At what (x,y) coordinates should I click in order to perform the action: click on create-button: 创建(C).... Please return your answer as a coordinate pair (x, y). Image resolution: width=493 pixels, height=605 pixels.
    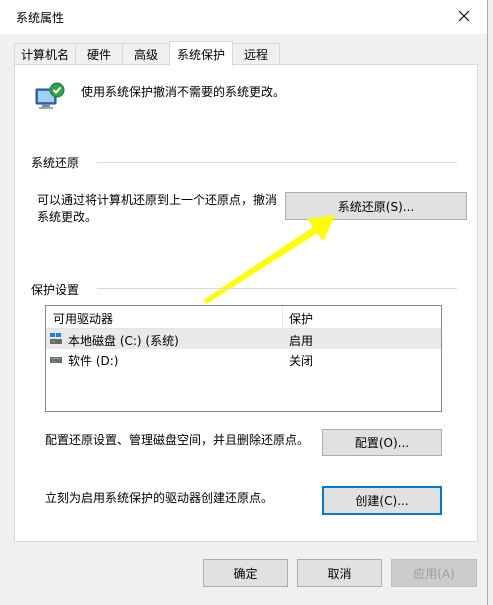
    Looking at the image, I should click on (382, 500).